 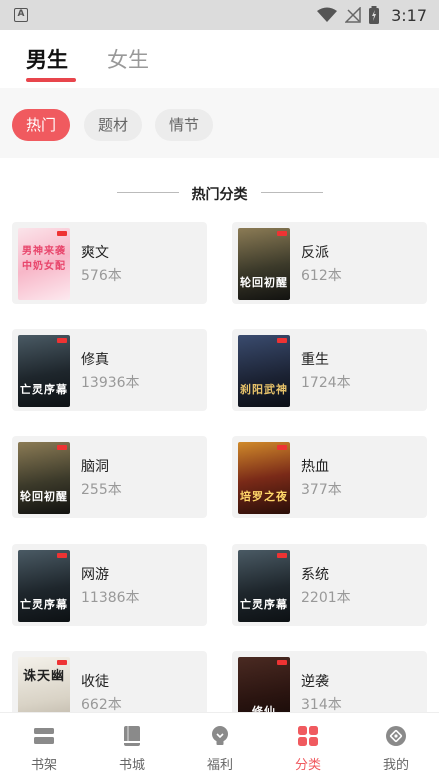 What do you see at coordinates (95, 682) in the screenshot?
I see `category-name: 收徒` at bounding box center [95, 682].